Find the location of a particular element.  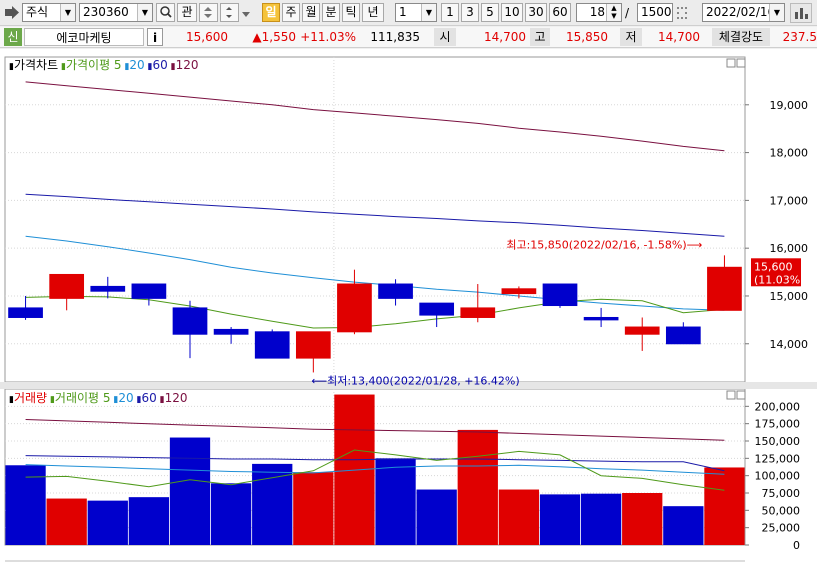

stepper-icon is located at coordinates (229, 12).